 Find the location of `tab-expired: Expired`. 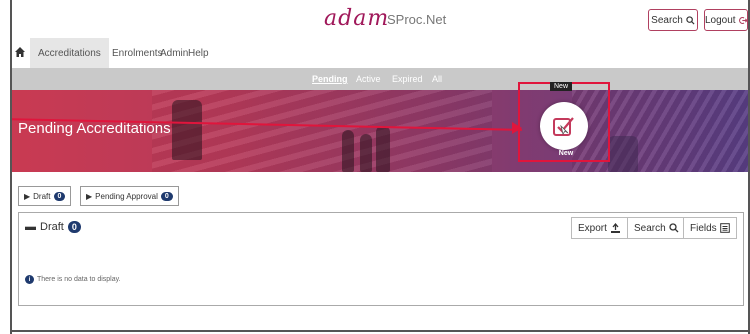

tab-expired: Expired is located at coordinates (407, 79).